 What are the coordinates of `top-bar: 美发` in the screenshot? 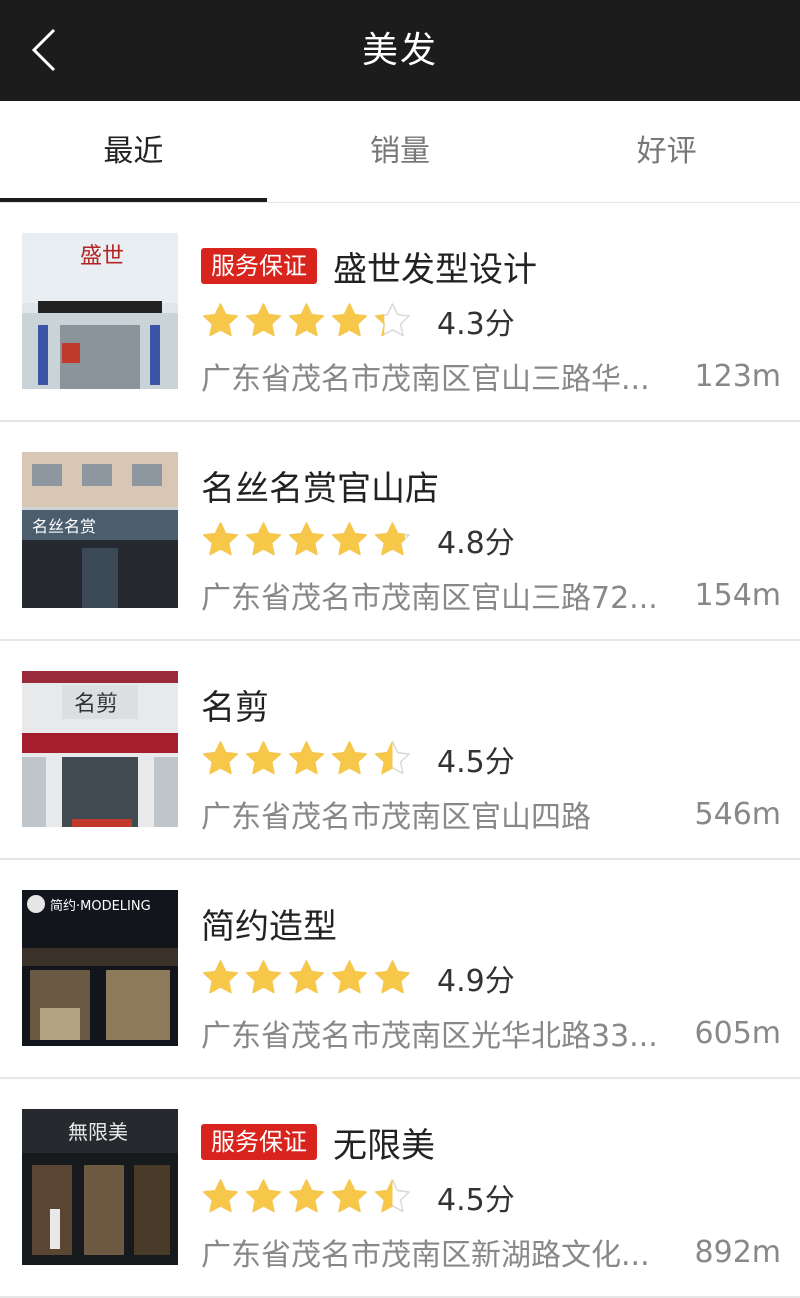 It's located at (400, 50).